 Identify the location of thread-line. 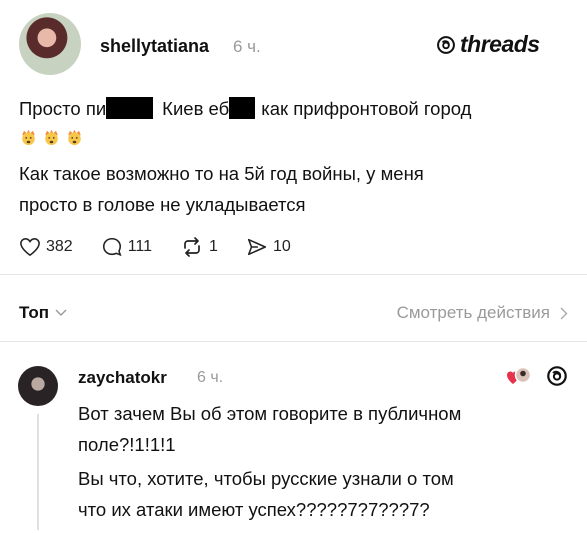
(38, 472).